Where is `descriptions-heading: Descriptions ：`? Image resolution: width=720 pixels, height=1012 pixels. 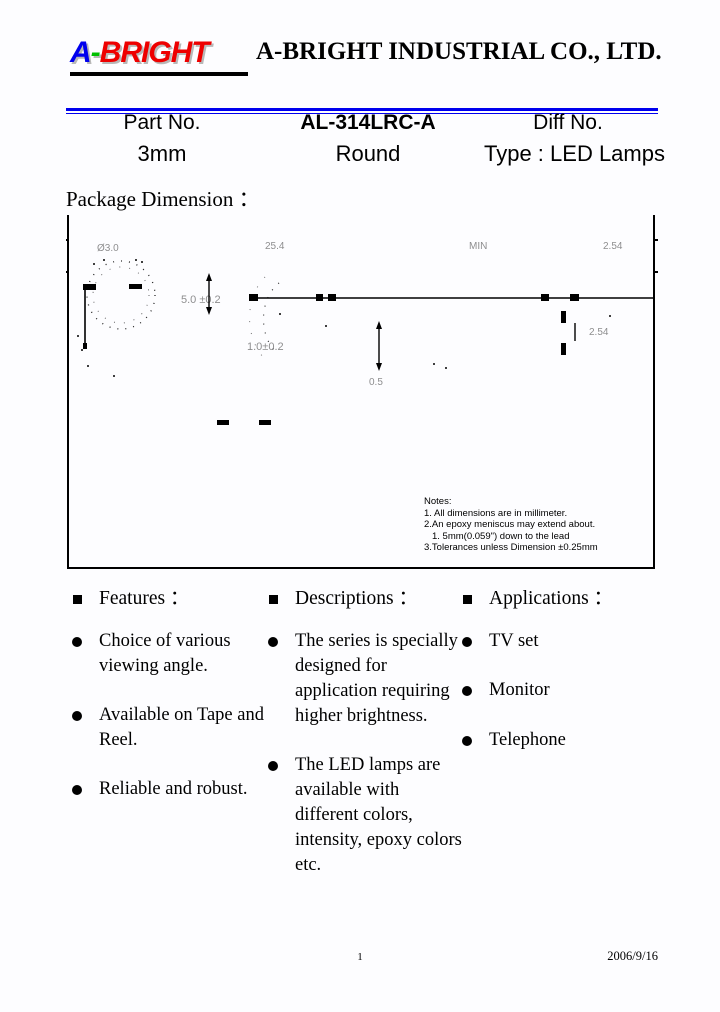
descriptions-heading: Descriptions ： is located at coordinates (362, 599).